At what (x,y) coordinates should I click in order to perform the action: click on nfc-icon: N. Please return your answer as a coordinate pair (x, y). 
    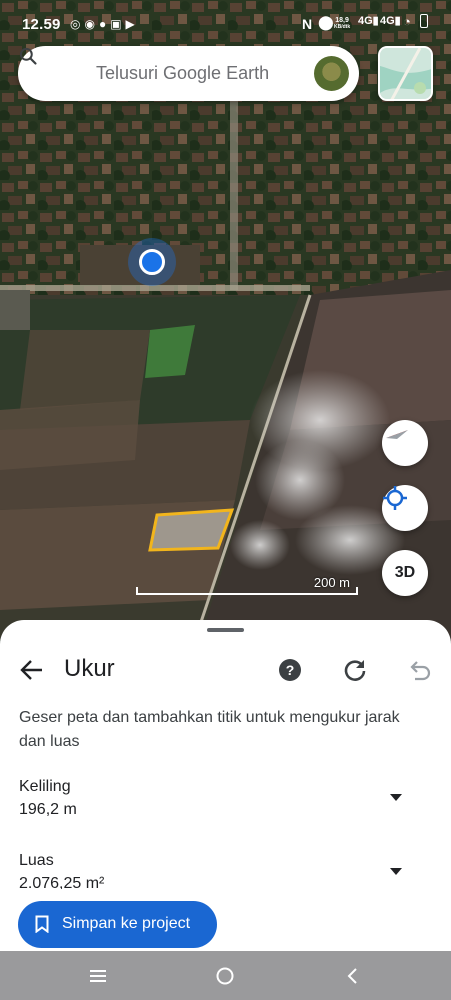
    Looking at the image, I should click on (307, 24).